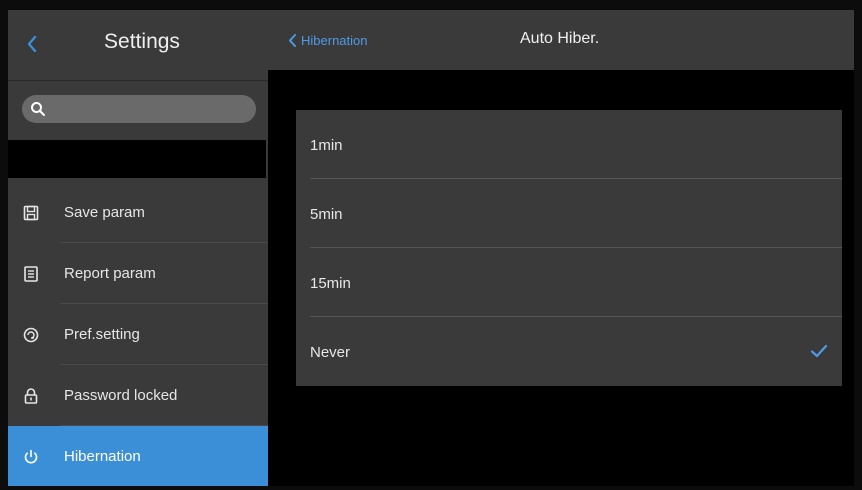  I want to click on report-icon, so click(31, 274).